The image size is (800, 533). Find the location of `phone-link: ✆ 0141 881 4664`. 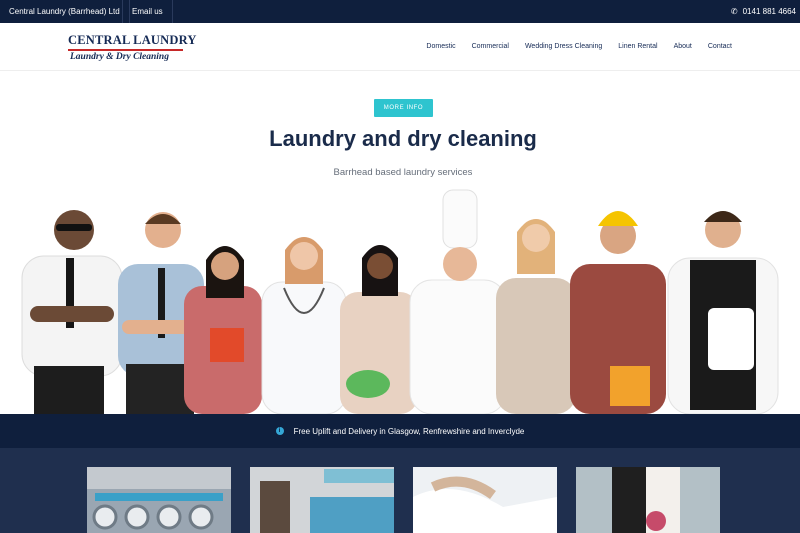

phone-link: ✆ 0141 881 4664 is located at coordinates (763, 11).